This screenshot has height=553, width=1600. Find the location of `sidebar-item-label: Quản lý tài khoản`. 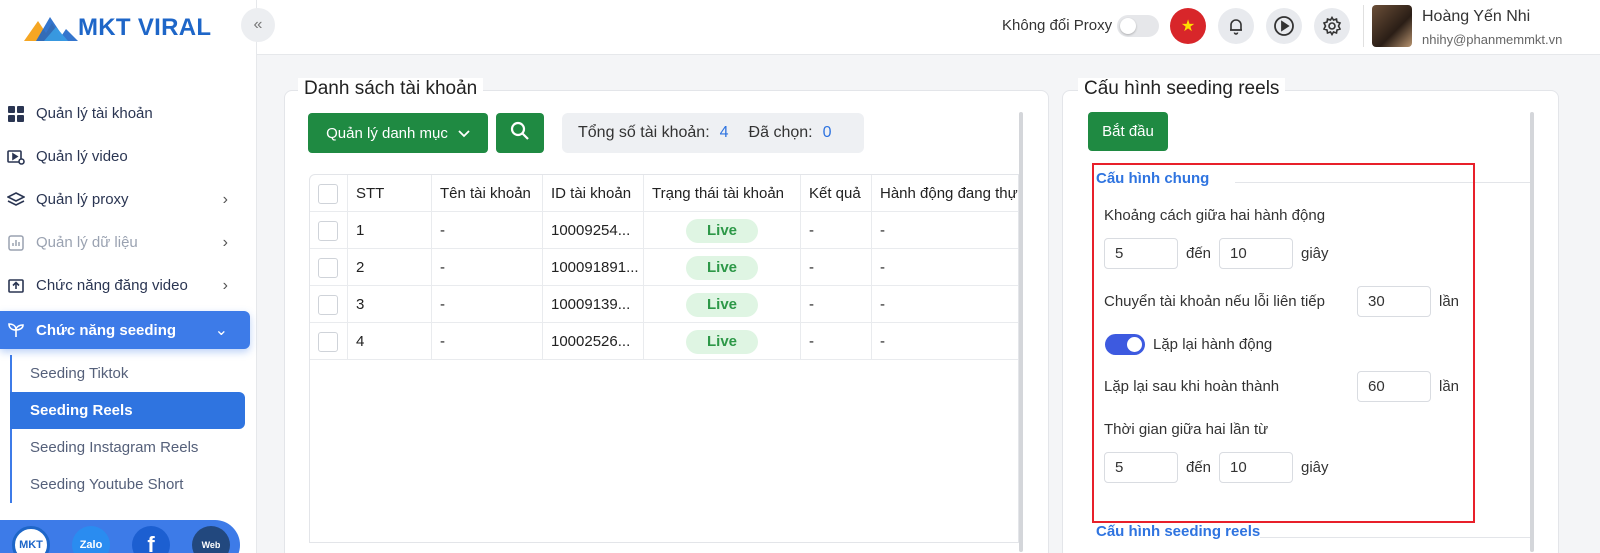

sidebar-item-label: Quản lý tài khoản is located at coordinates (94, 113).